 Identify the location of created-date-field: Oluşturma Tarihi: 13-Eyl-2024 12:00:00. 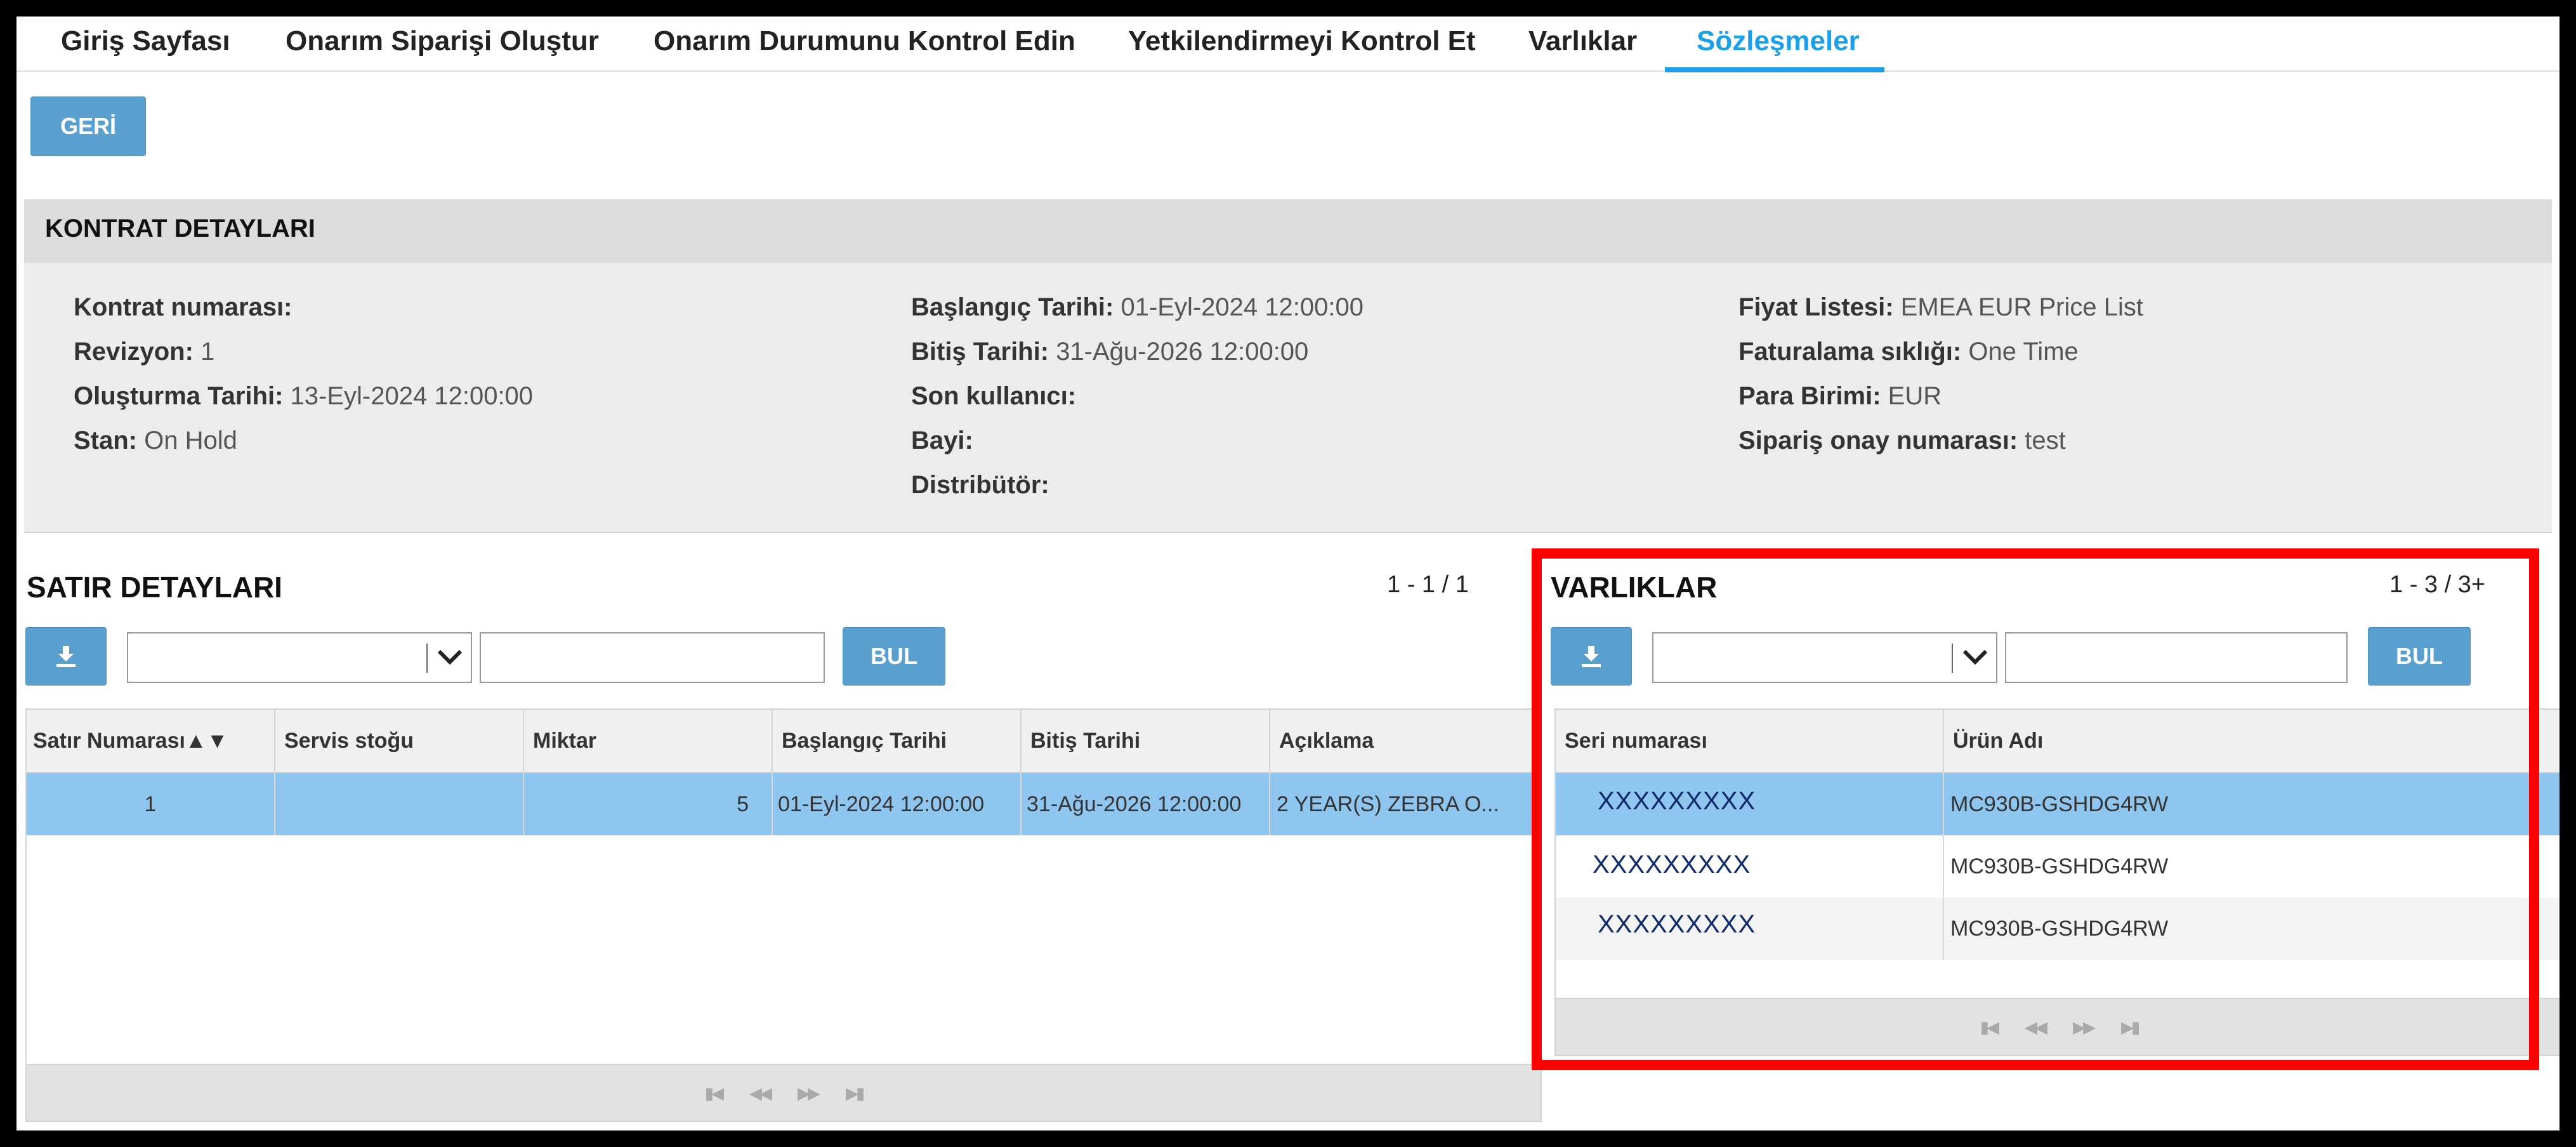
(303, 396).